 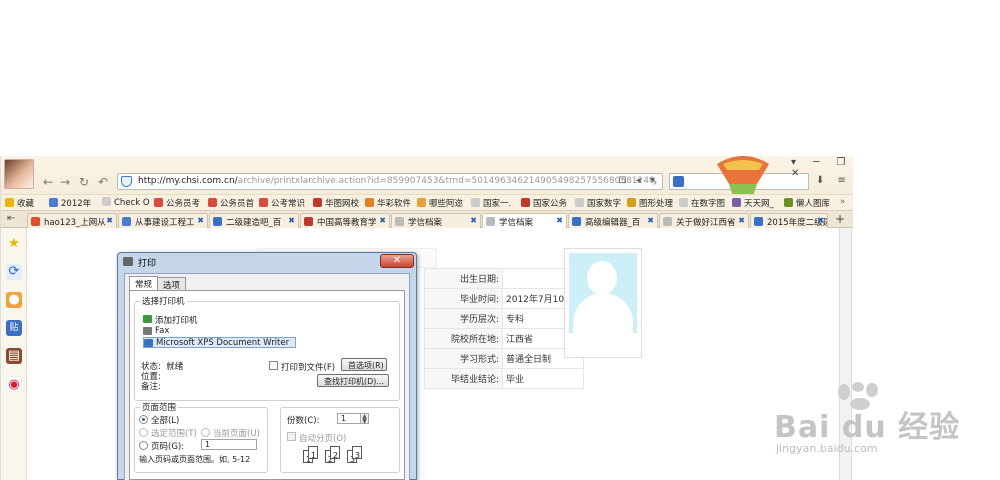 What do you see at coordinates (147, 331) in the screenshot?
I see `fax-icon` at bounding box center [147, 331].